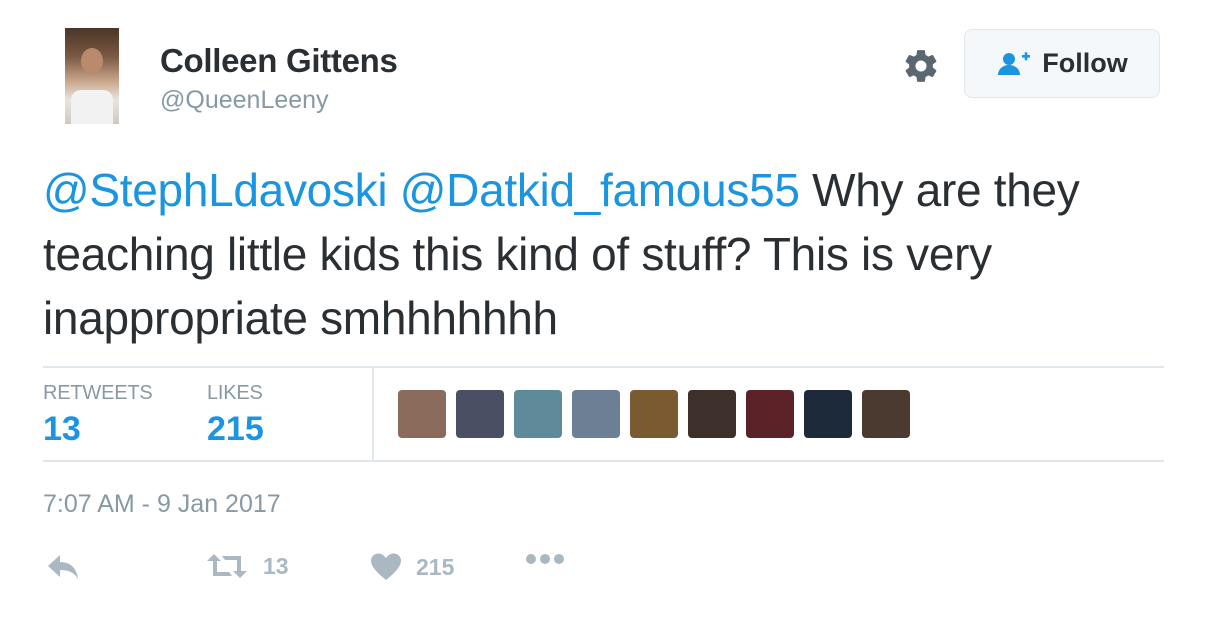  I want to click on reply-button, so click(63, 567).